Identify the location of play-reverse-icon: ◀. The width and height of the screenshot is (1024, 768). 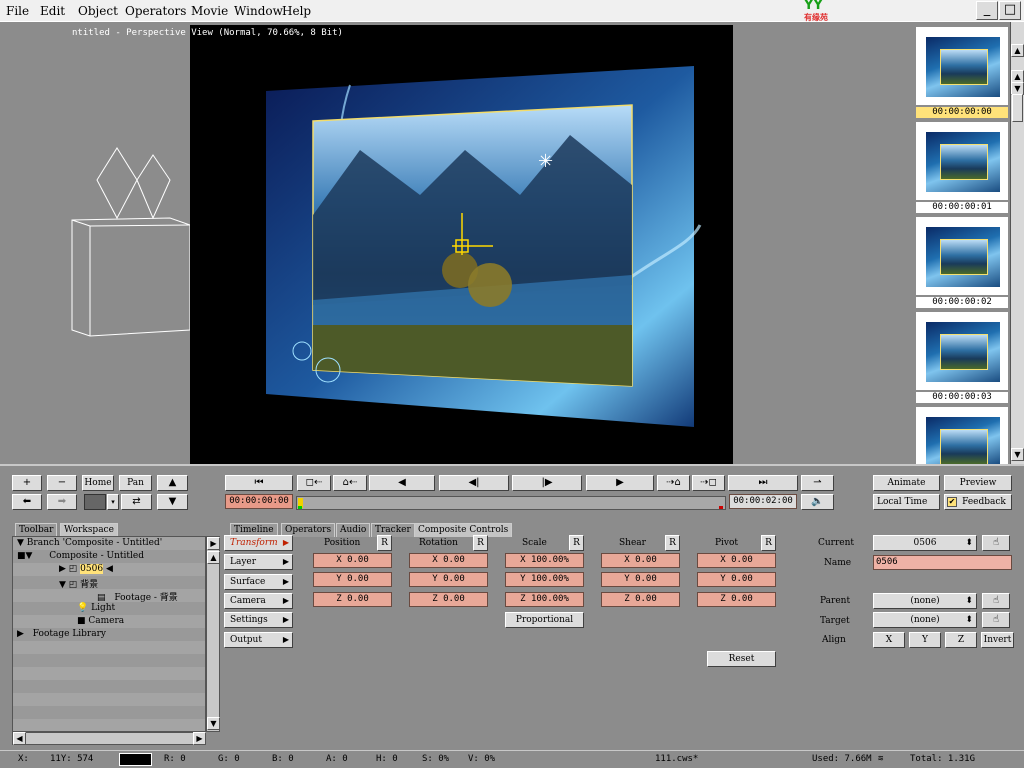
(402, 483).